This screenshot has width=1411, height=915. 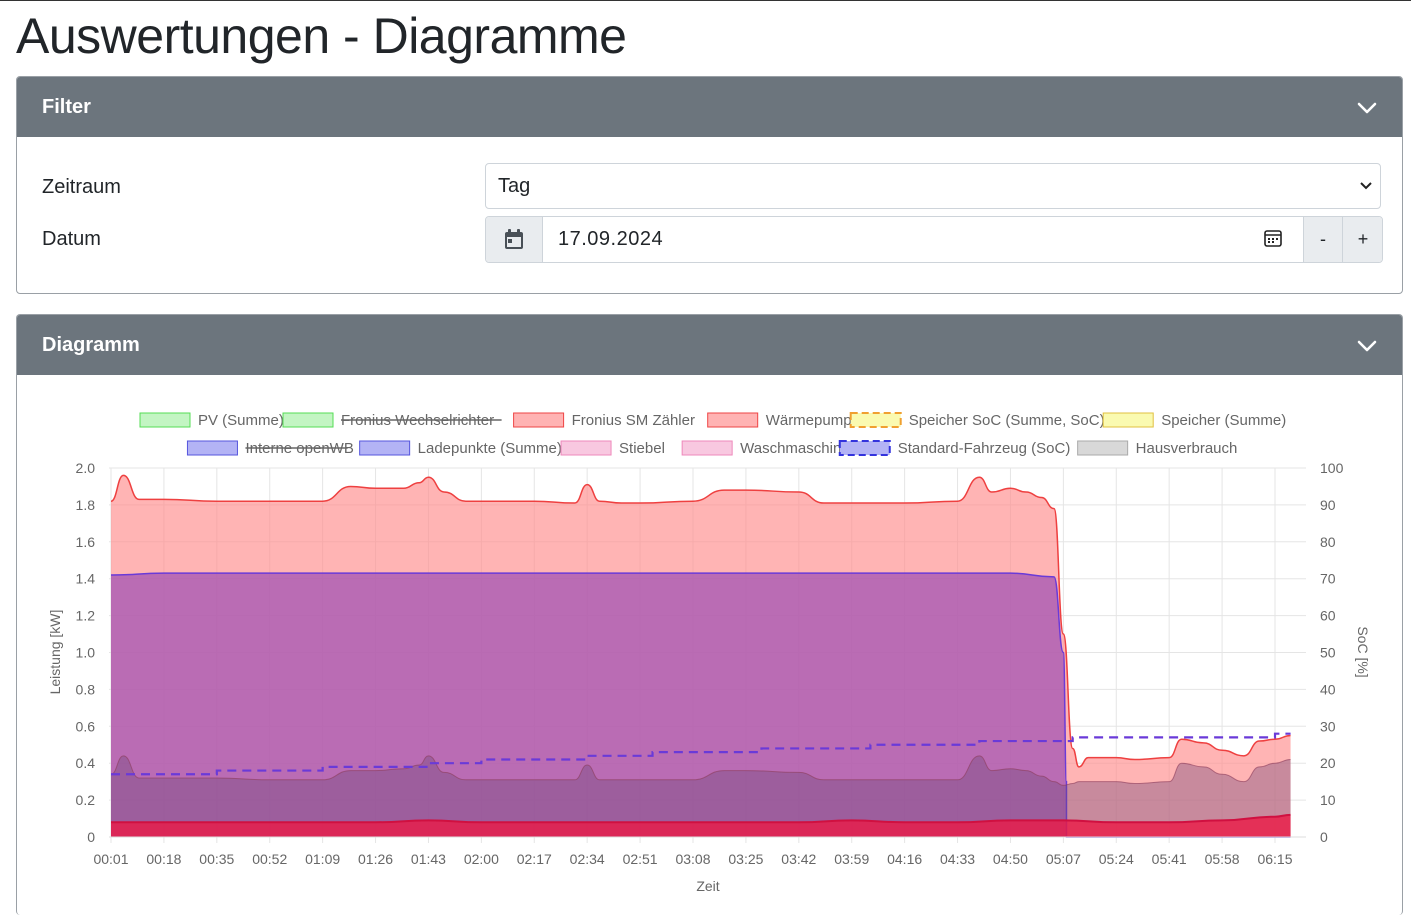 I want to click on x-tick-label: 02:34, so click(x=587, y=859).